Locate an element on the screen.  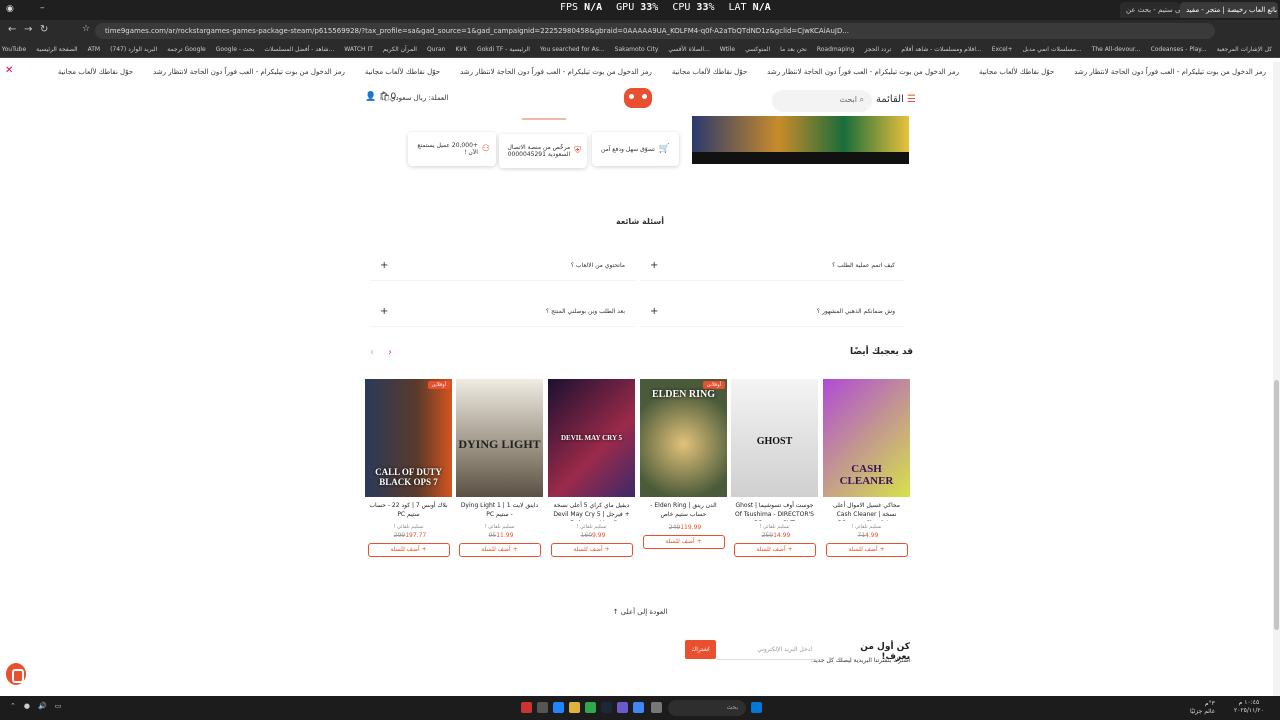
product-name: الدن رينق | Elden Ring - حساب ستيم خاص is located at coordinates (683, 511).